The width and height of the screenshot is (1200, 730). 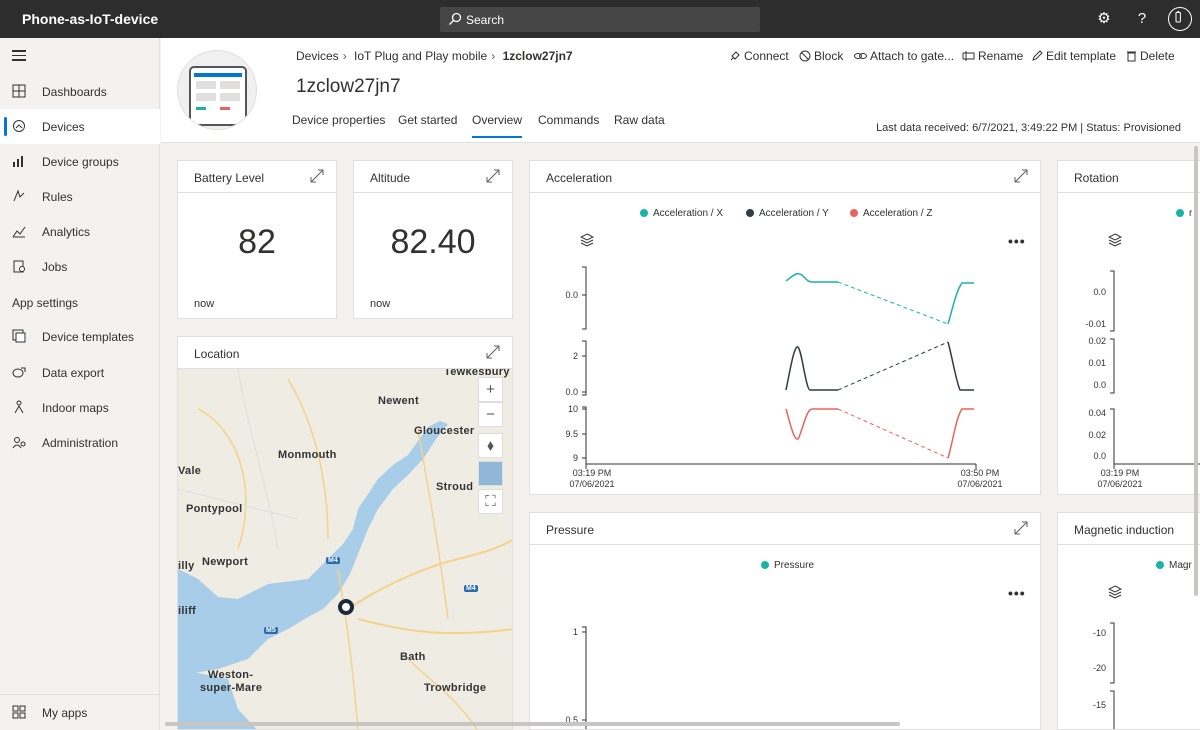 What do you see at coordinates (204, 304) in the screenshot?
I see `battery-timestamp: now` at bounding box center [204, 304].